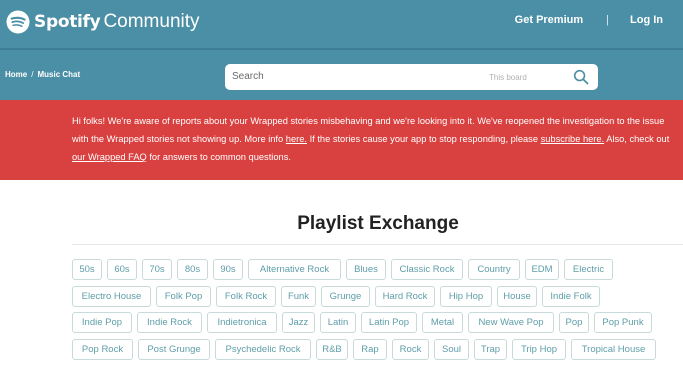 Image resolution: width=683 pixels, height=367 pixels. What do you see at coordinates (157, 269) in the screenshot?
I see `tag-70s: 70s` at bounding box center [157, 269].